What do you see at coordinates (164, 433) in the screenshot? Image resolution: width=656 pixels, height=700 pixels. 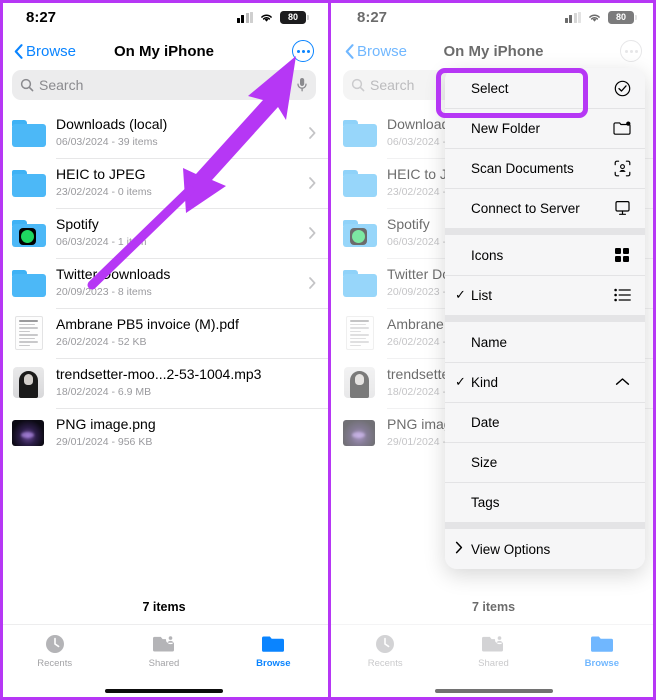 I see `list-item: PNG image.png 29/01/2024 - 956 KB` at bounding box center [164, 433].